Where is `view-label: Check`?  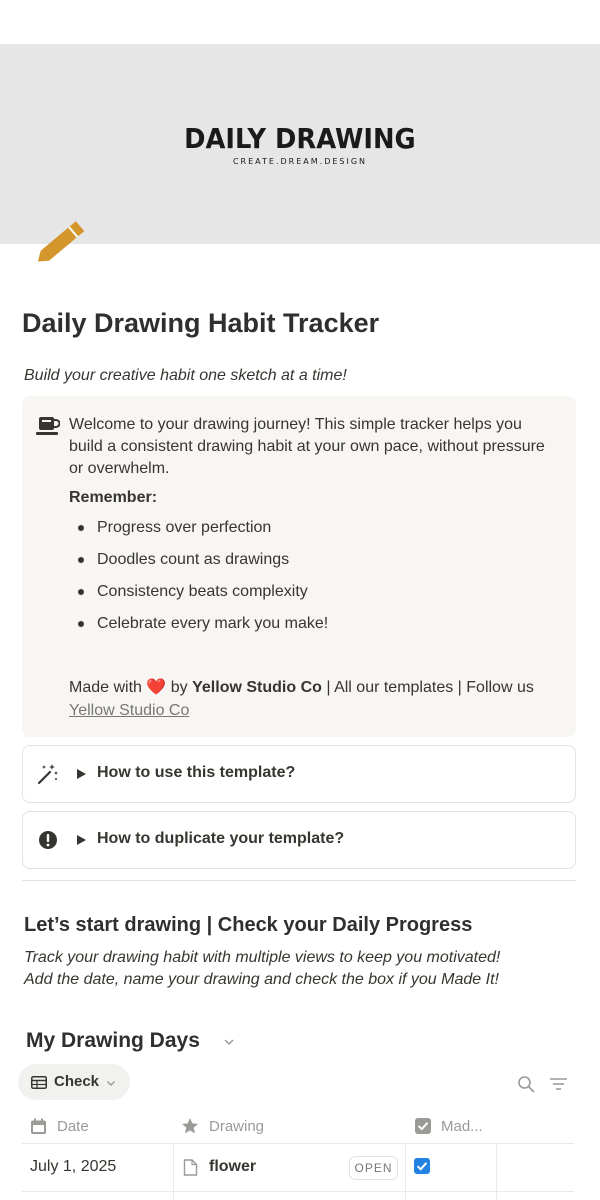
view-label: Check is located at coordinates (77, 1081).